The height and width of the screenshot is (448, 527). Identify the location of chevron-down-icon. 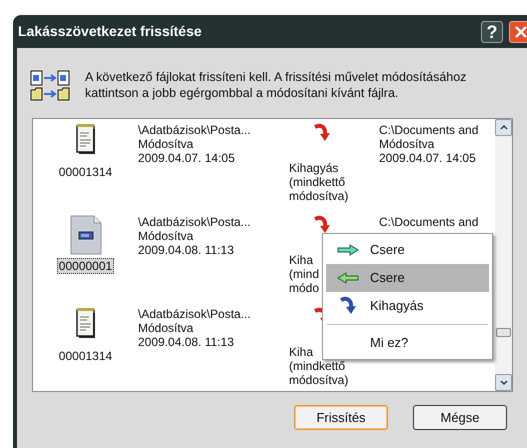
(504, 382).